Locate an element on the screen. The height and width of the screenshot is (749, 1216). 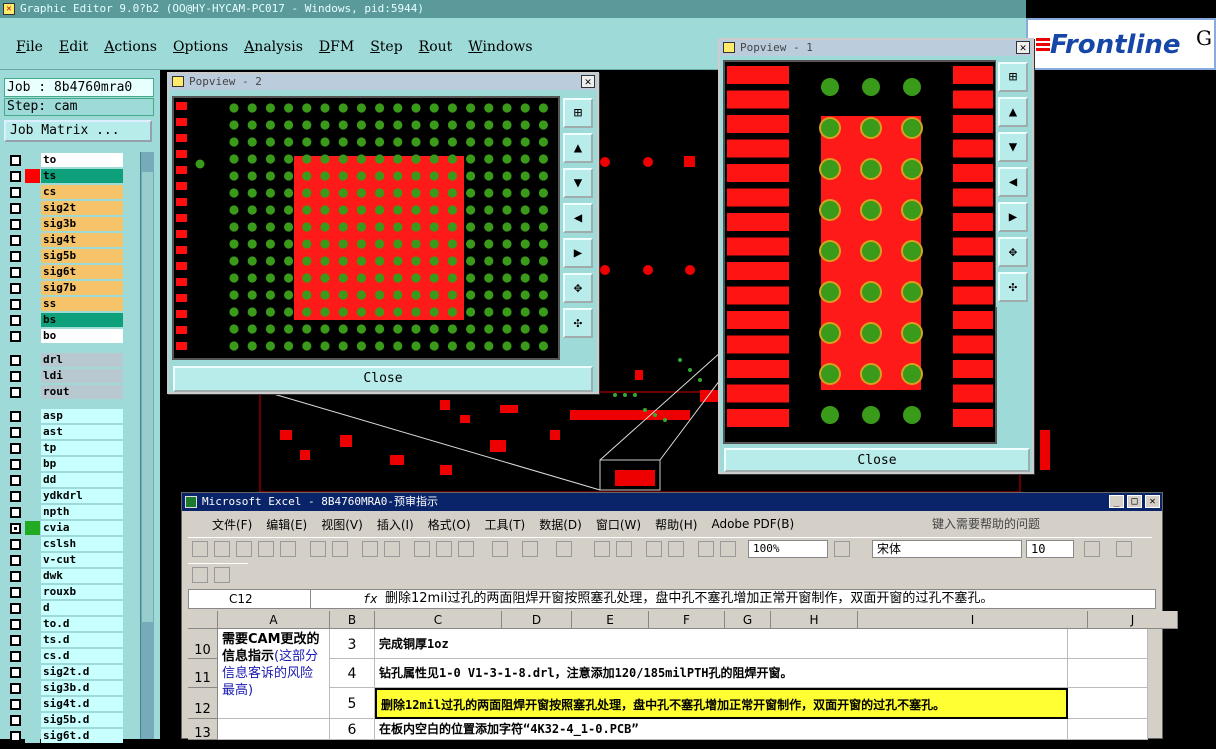
layer-row-sig4t: sig4t is located at coordinates (66, 240).